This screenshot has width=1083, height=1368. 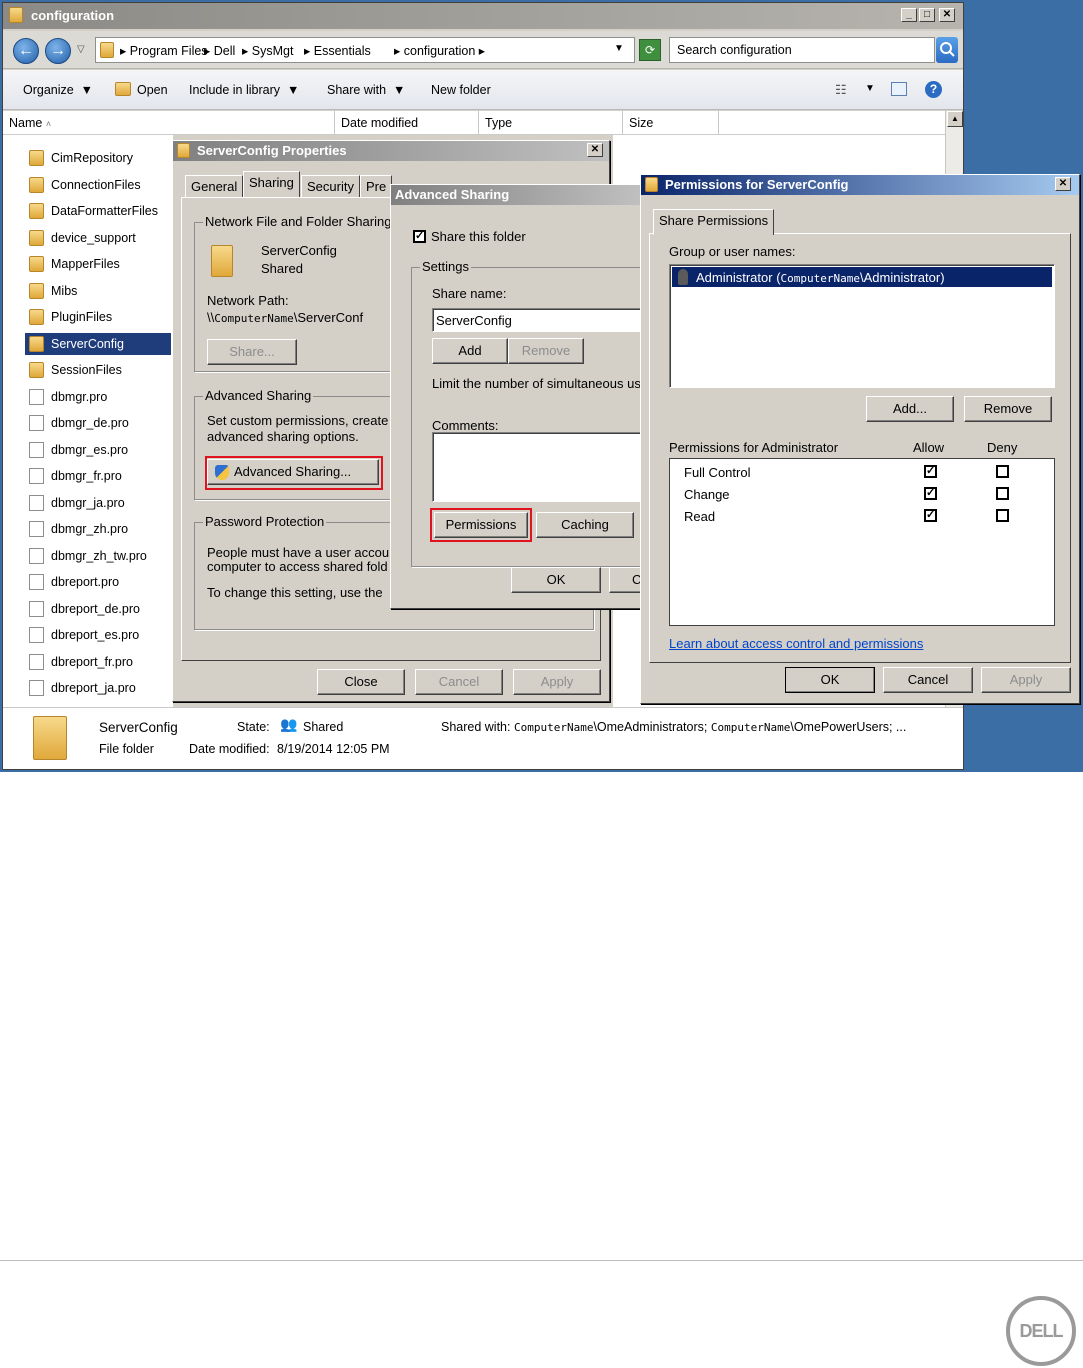 What do you see at coordinates (267, 50) in the screenshot?
I see `breadcrumb-item: ▸ SysMgt` at bounding box center [267, 50].